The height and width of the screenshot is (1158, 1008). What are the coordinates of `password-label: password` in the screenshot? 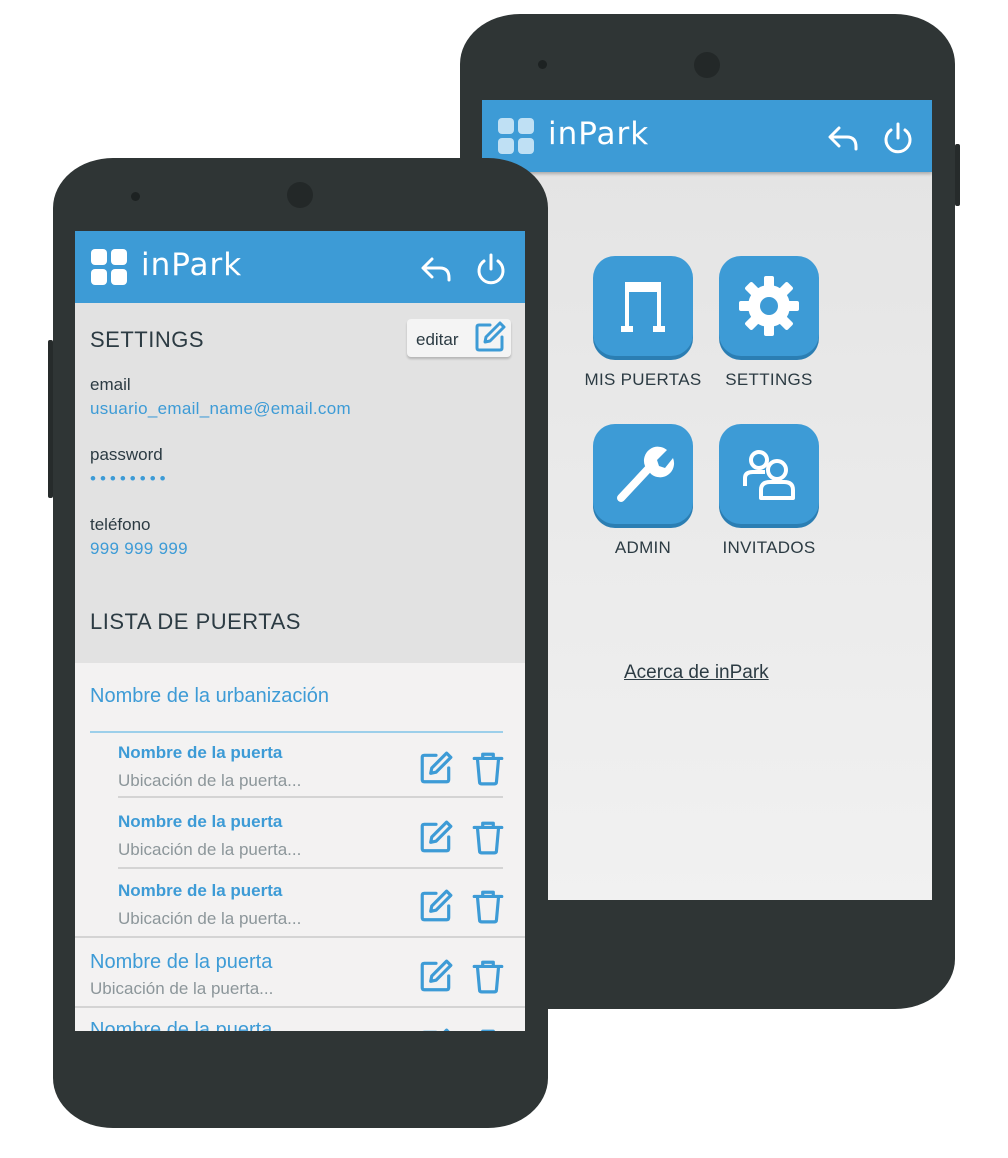 It's located at (126, 454).